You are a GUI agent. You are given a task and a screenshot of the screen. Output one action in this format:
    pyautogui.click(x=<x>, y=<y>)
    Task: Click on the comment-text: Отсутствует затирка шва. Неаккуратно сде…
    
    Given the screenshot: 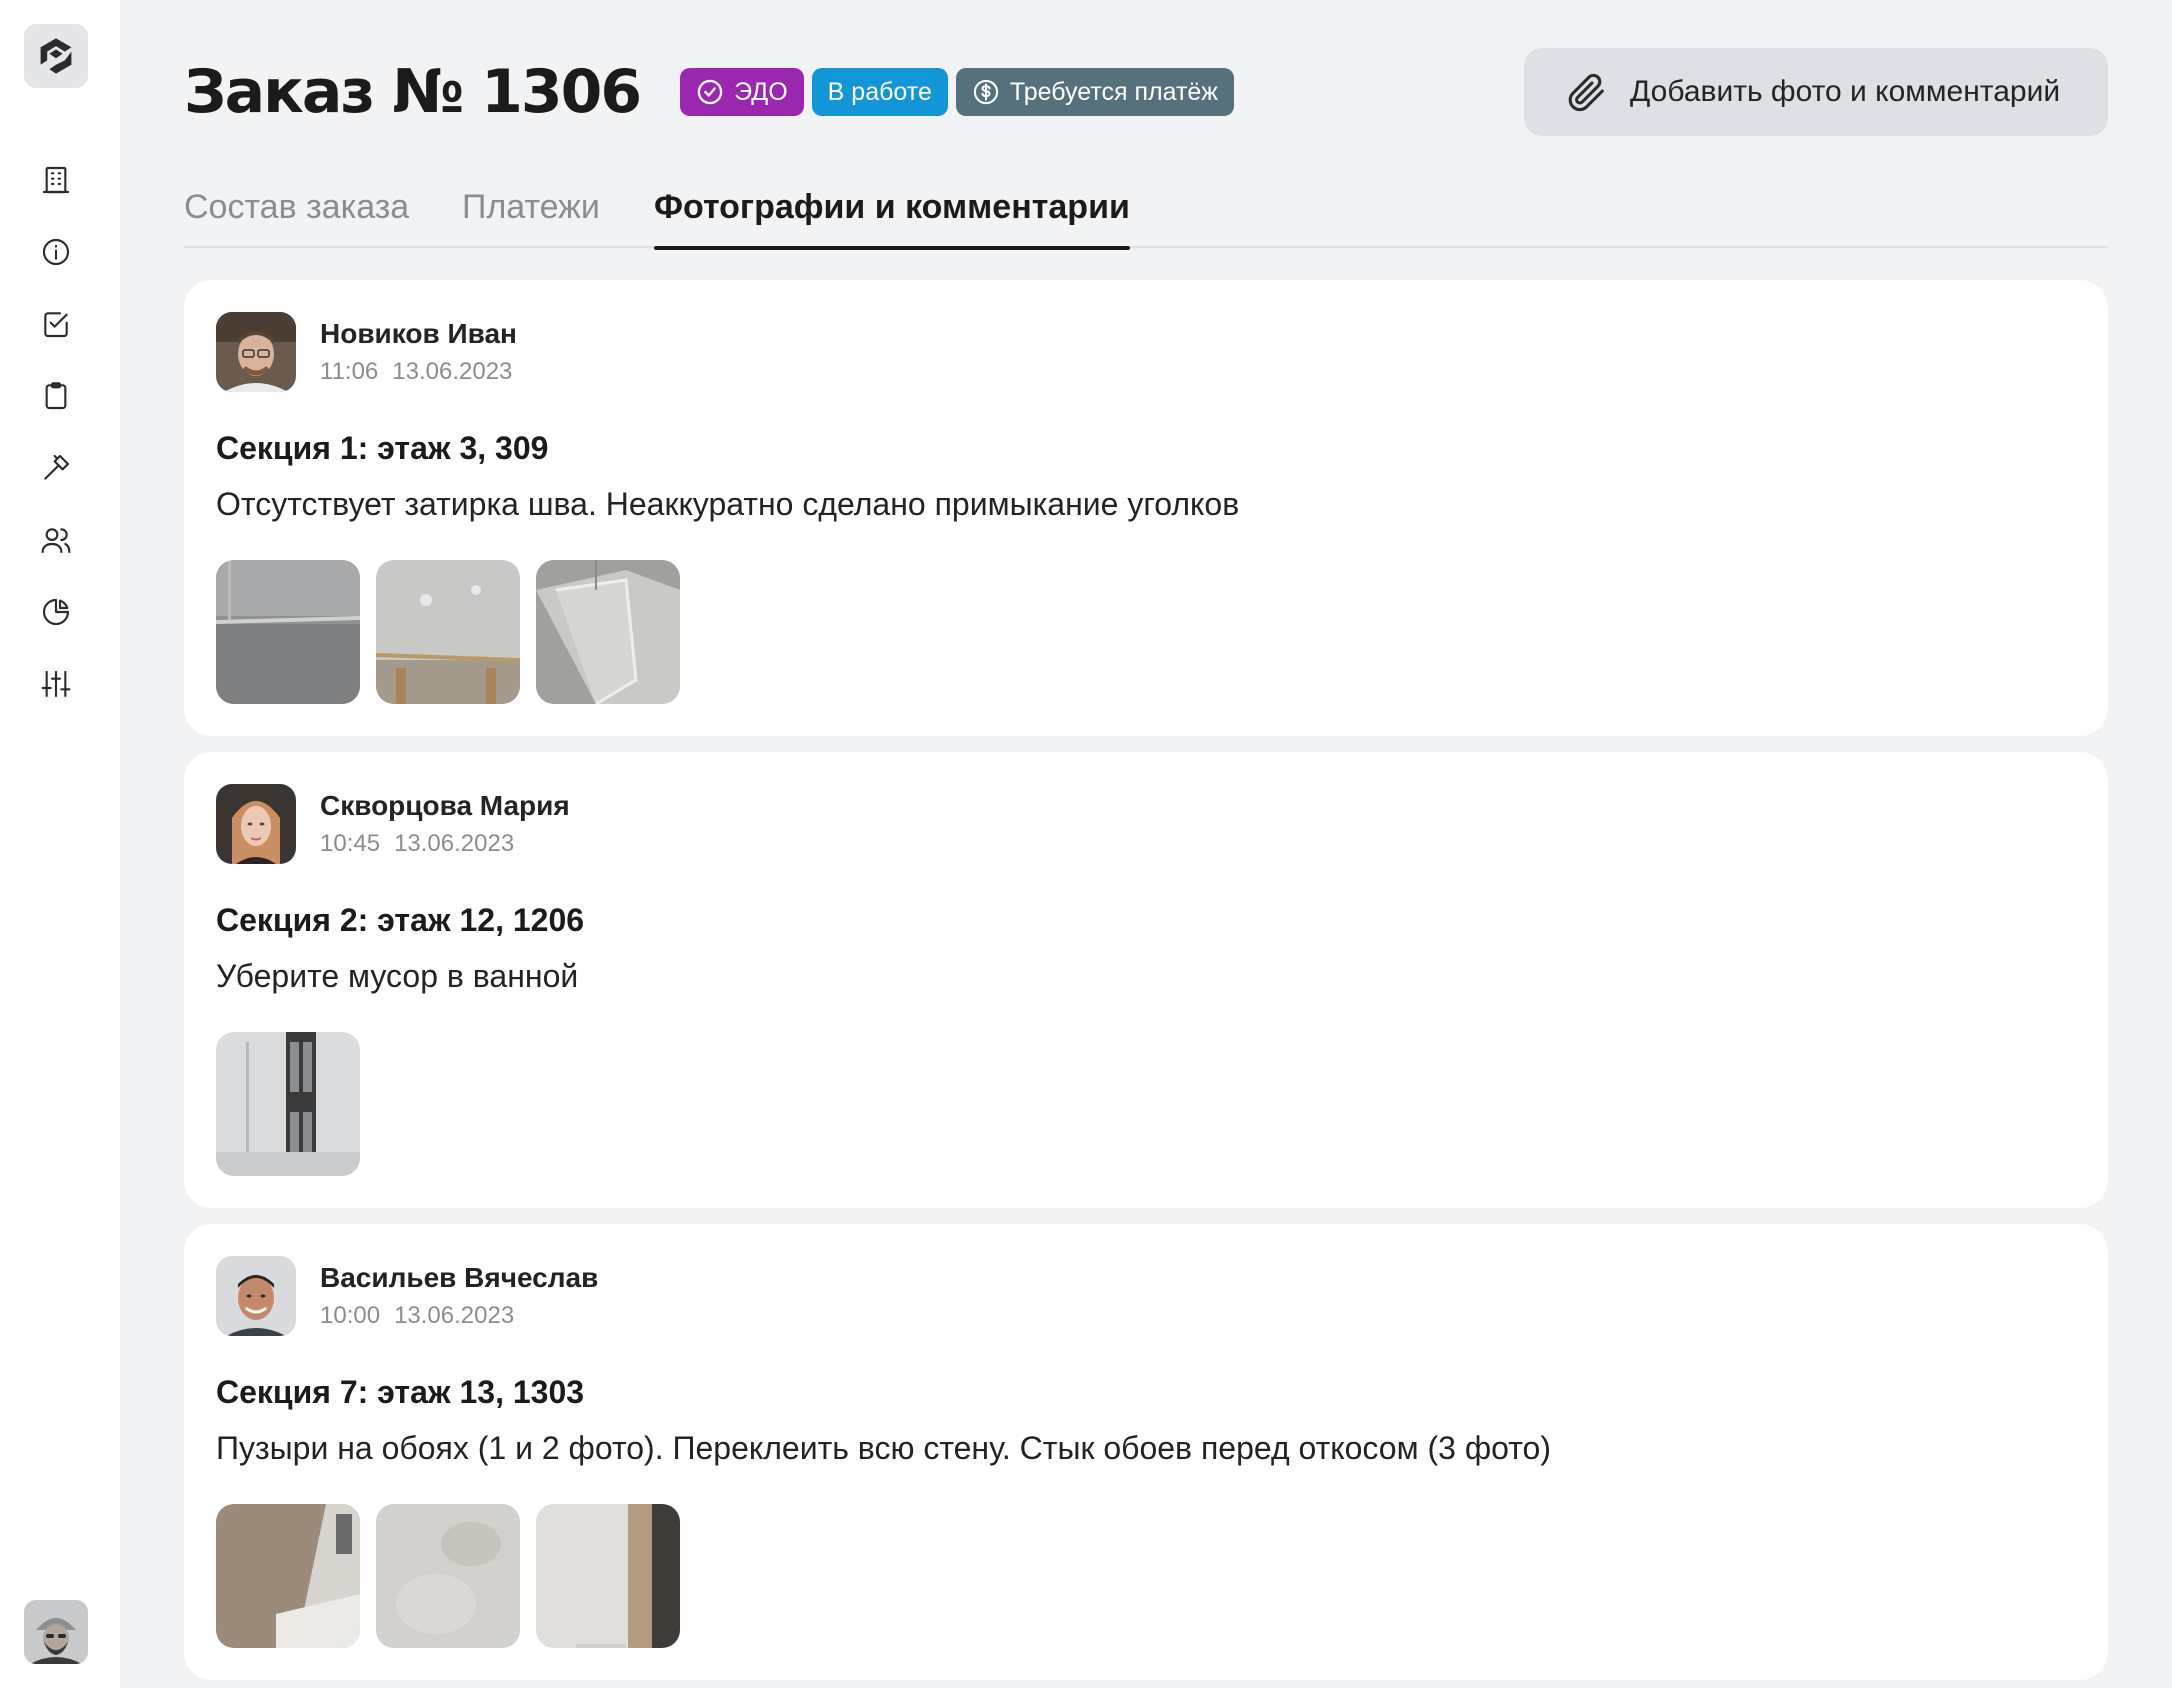 What is the action you would take?
    pyautogui.click(x=728, y=504)
    